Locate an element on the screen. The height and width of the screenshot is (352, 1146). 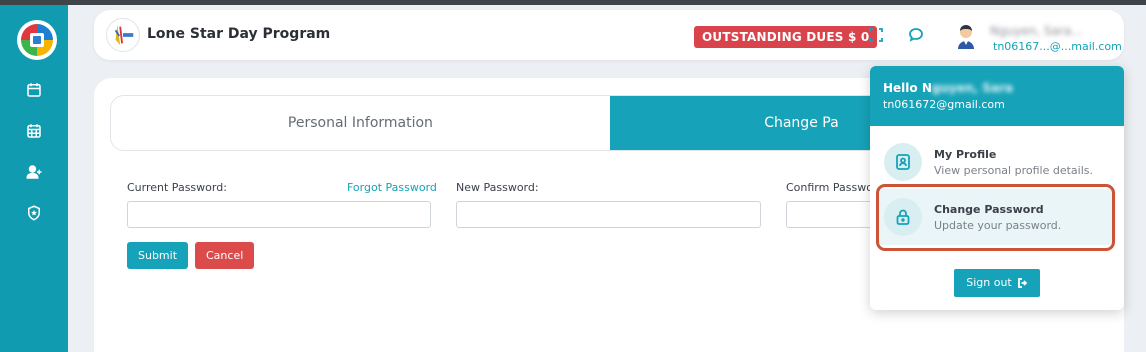
new-password-input is located at coordinates (608, 214).